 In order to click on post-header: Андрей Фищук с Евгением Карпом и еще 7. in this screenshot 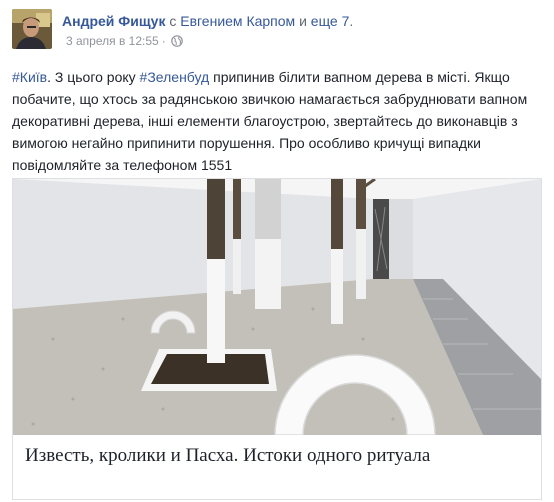, I will do `click(207, 21)`.